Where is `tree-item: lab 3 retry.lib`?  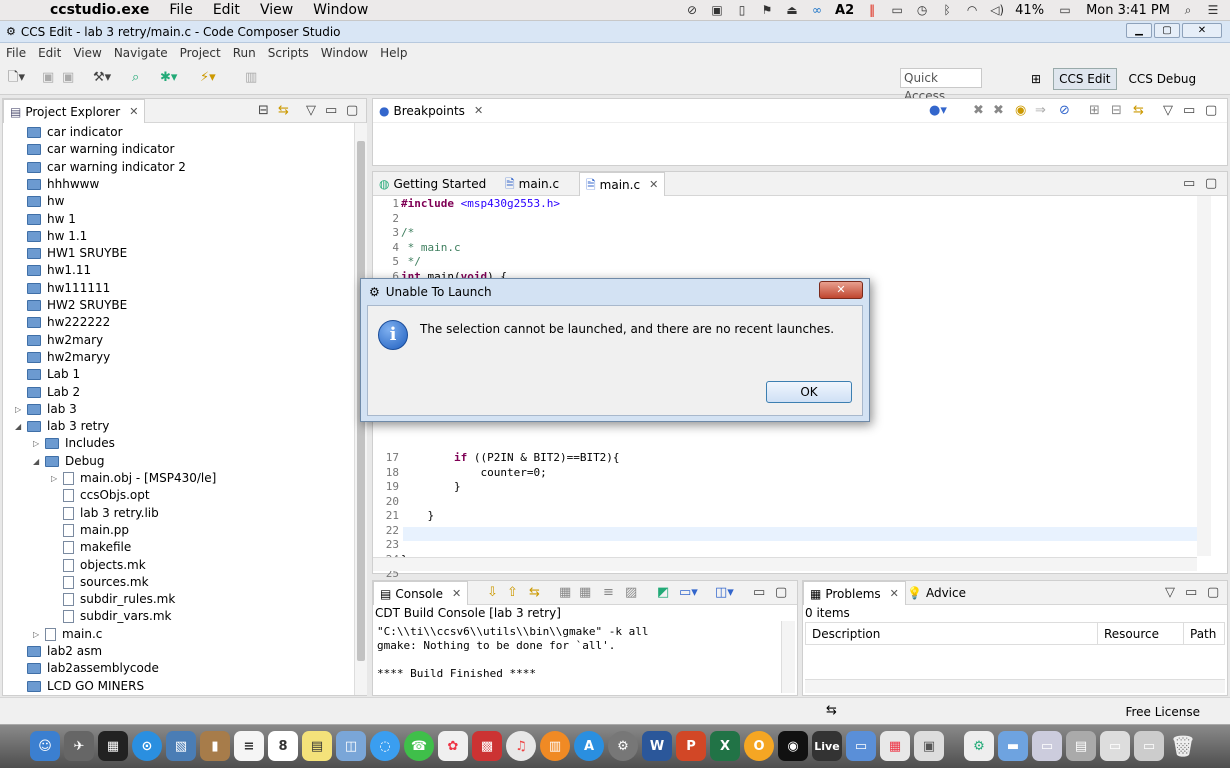 tree-item: lab 3 retry.lib is located at coordinates (105, 513).